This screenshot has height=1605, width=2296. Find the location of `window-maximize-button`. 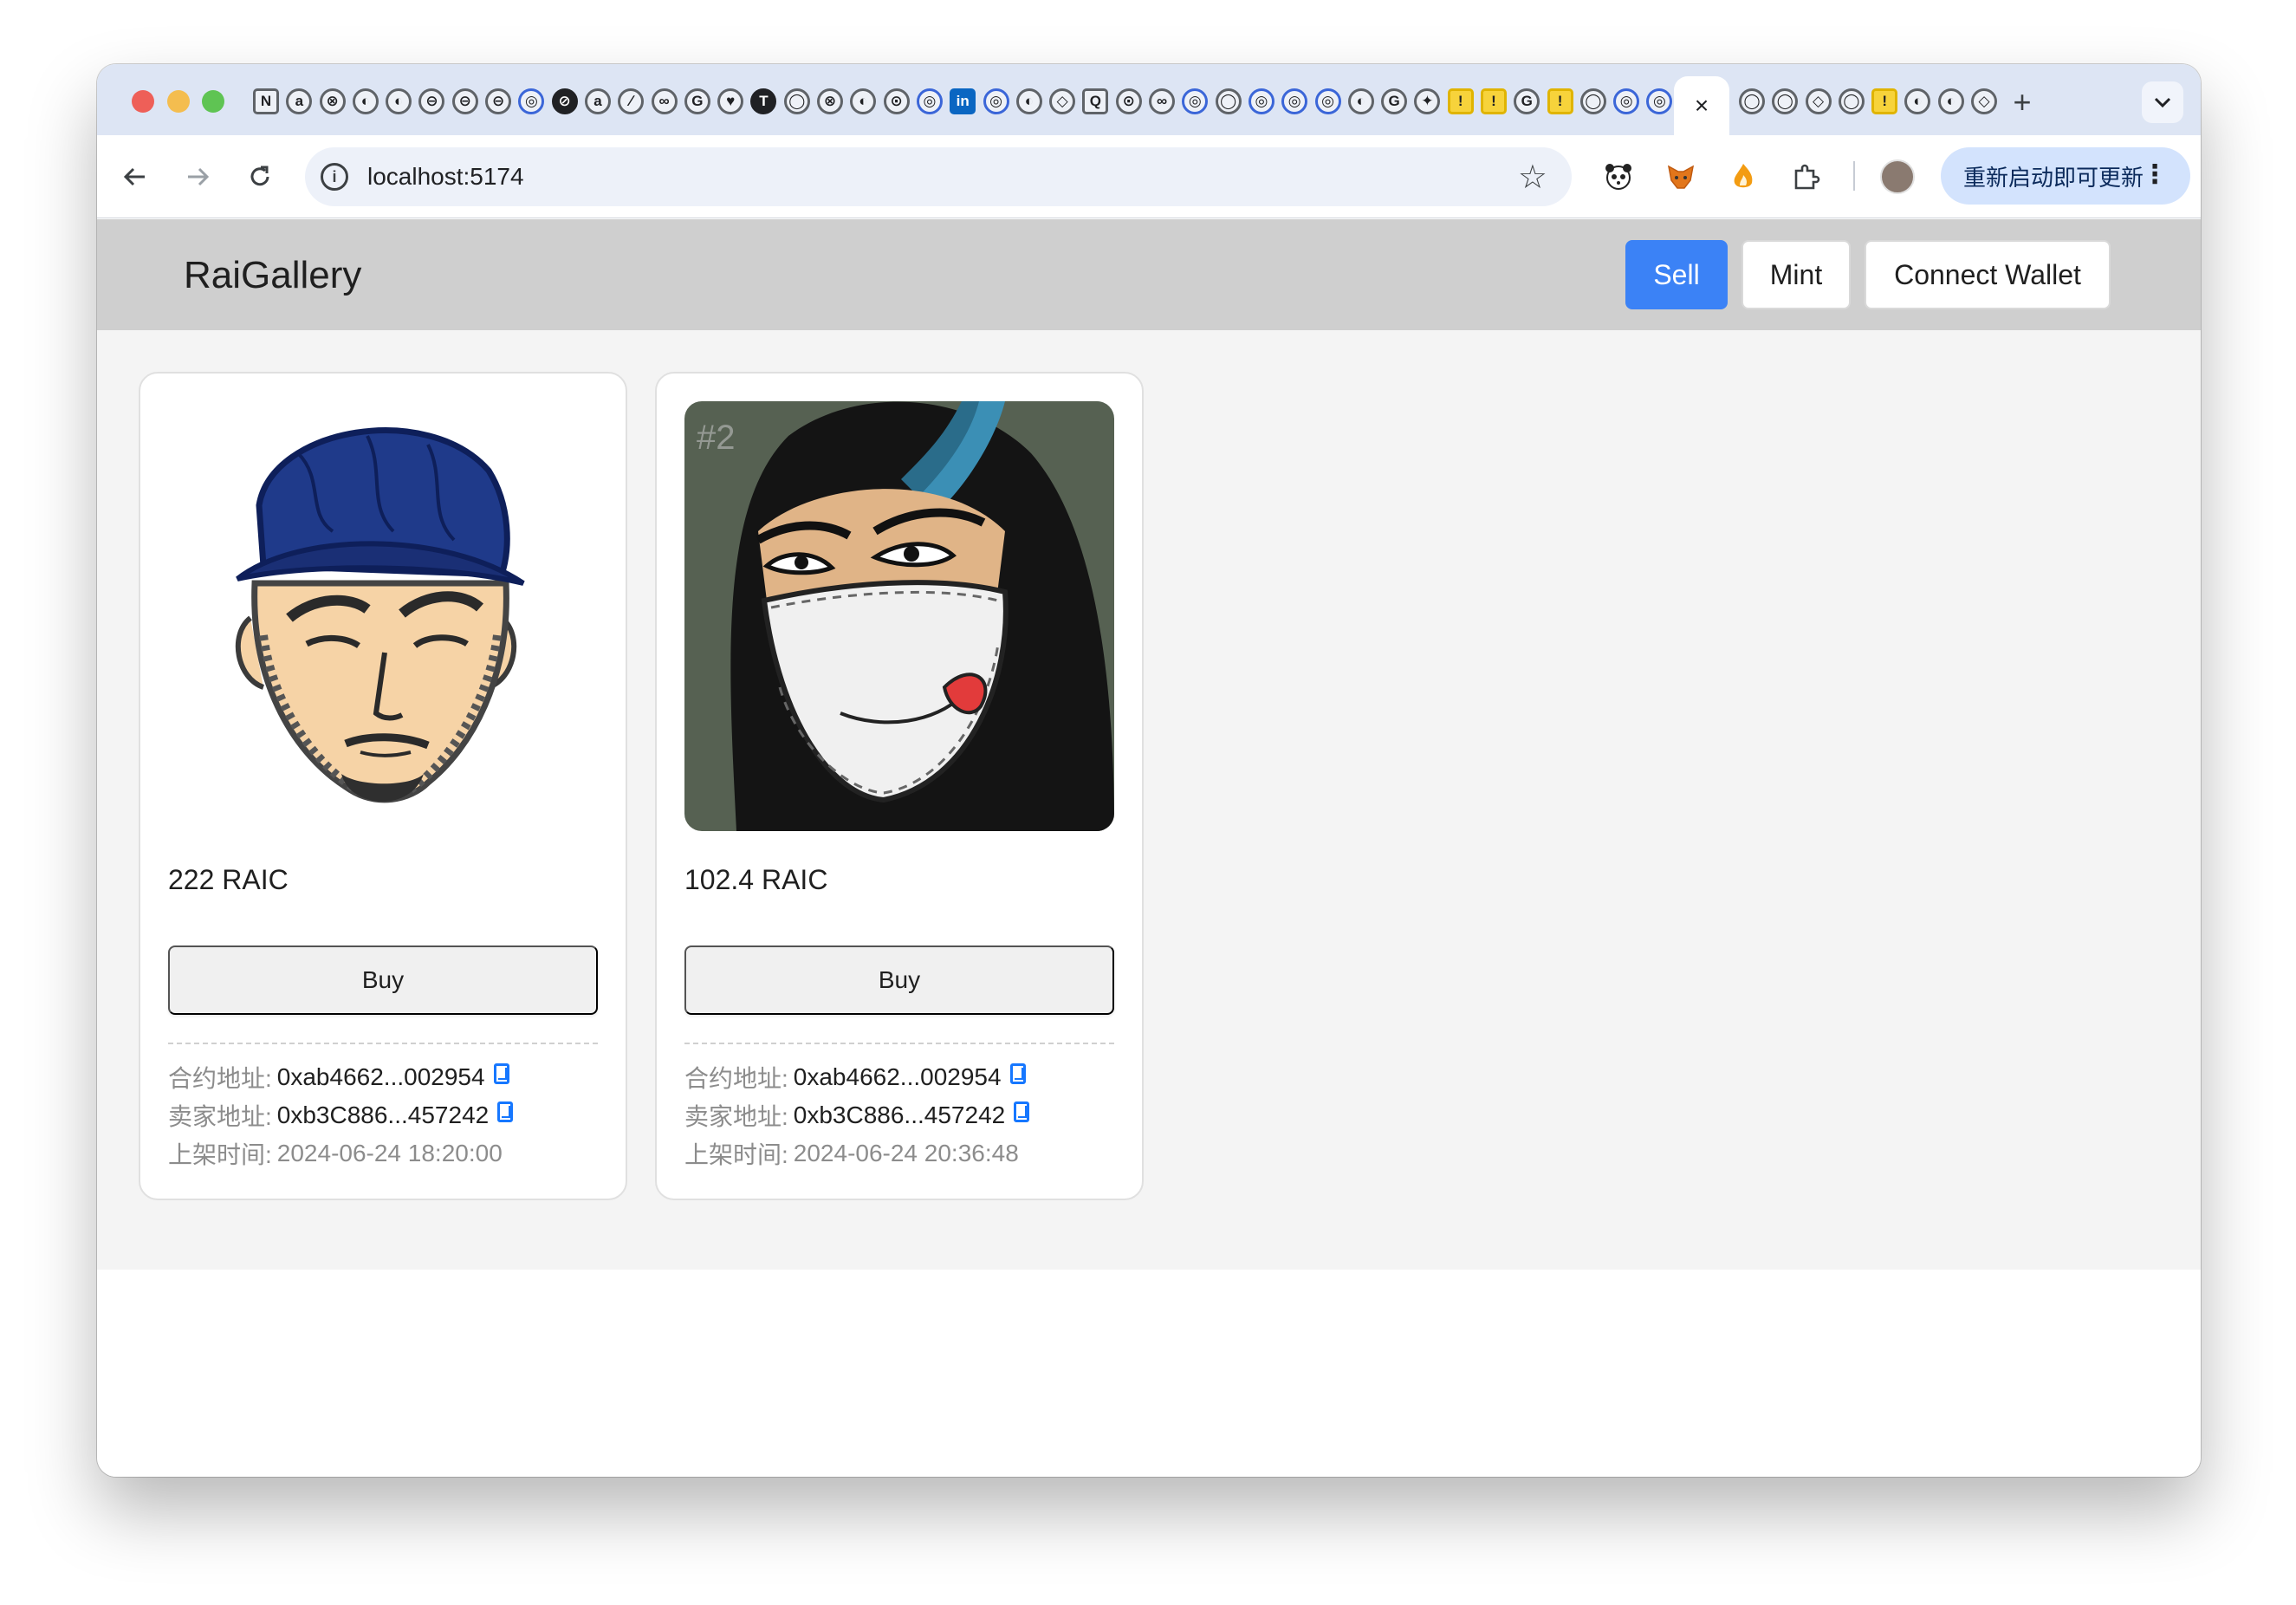

window-maximize-button is located at coordinates (213, 101).